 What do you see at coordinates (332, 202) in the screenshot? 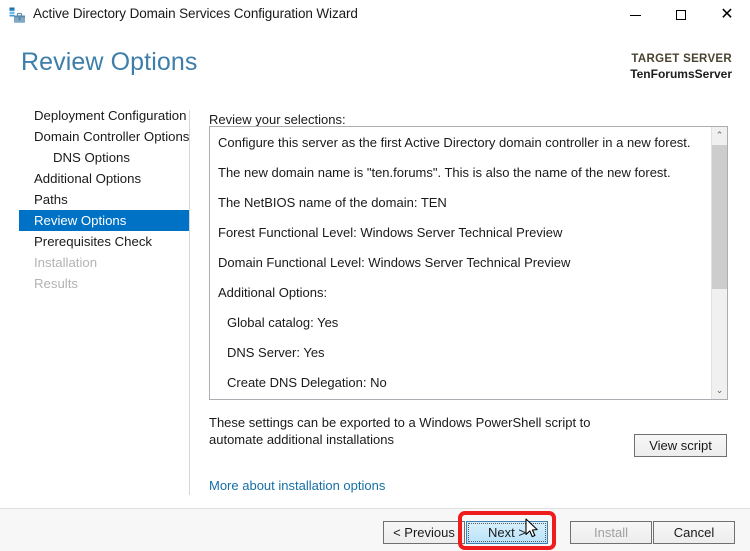
I see `review-line: The NetBIOS name of the domain: TEN` at bounding box center [332, 202].